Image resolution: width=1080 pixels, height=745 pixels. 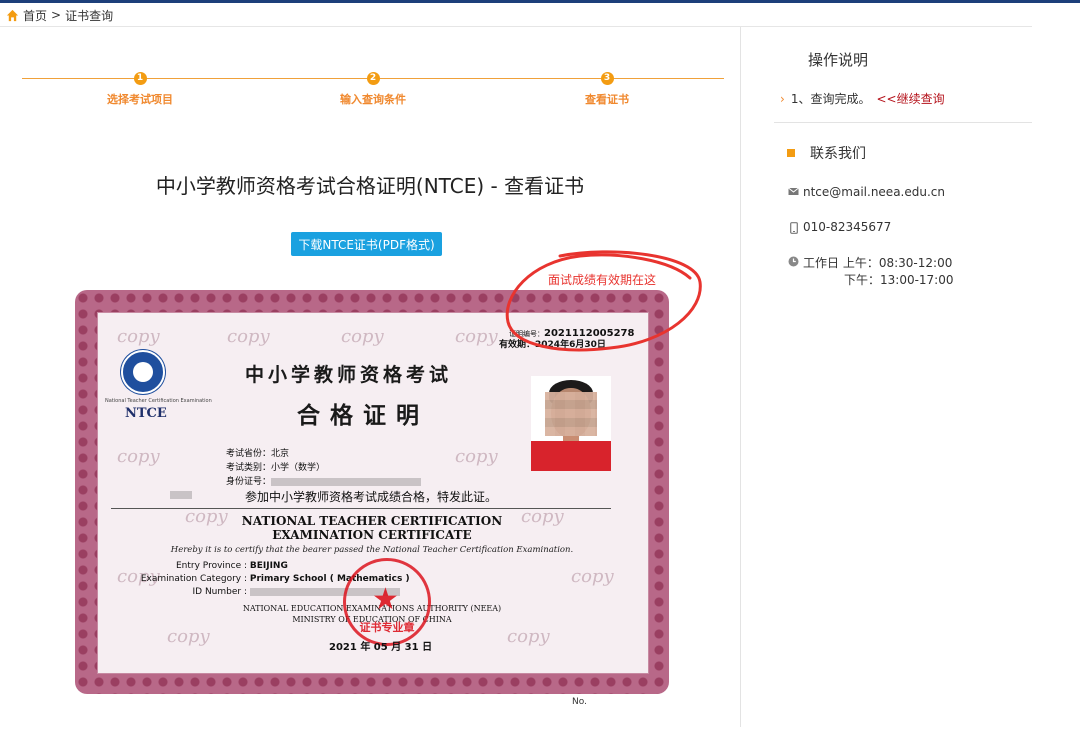 I want to click on hours-pm: 下午：13:00-17:00, so click(x=899, y=280).